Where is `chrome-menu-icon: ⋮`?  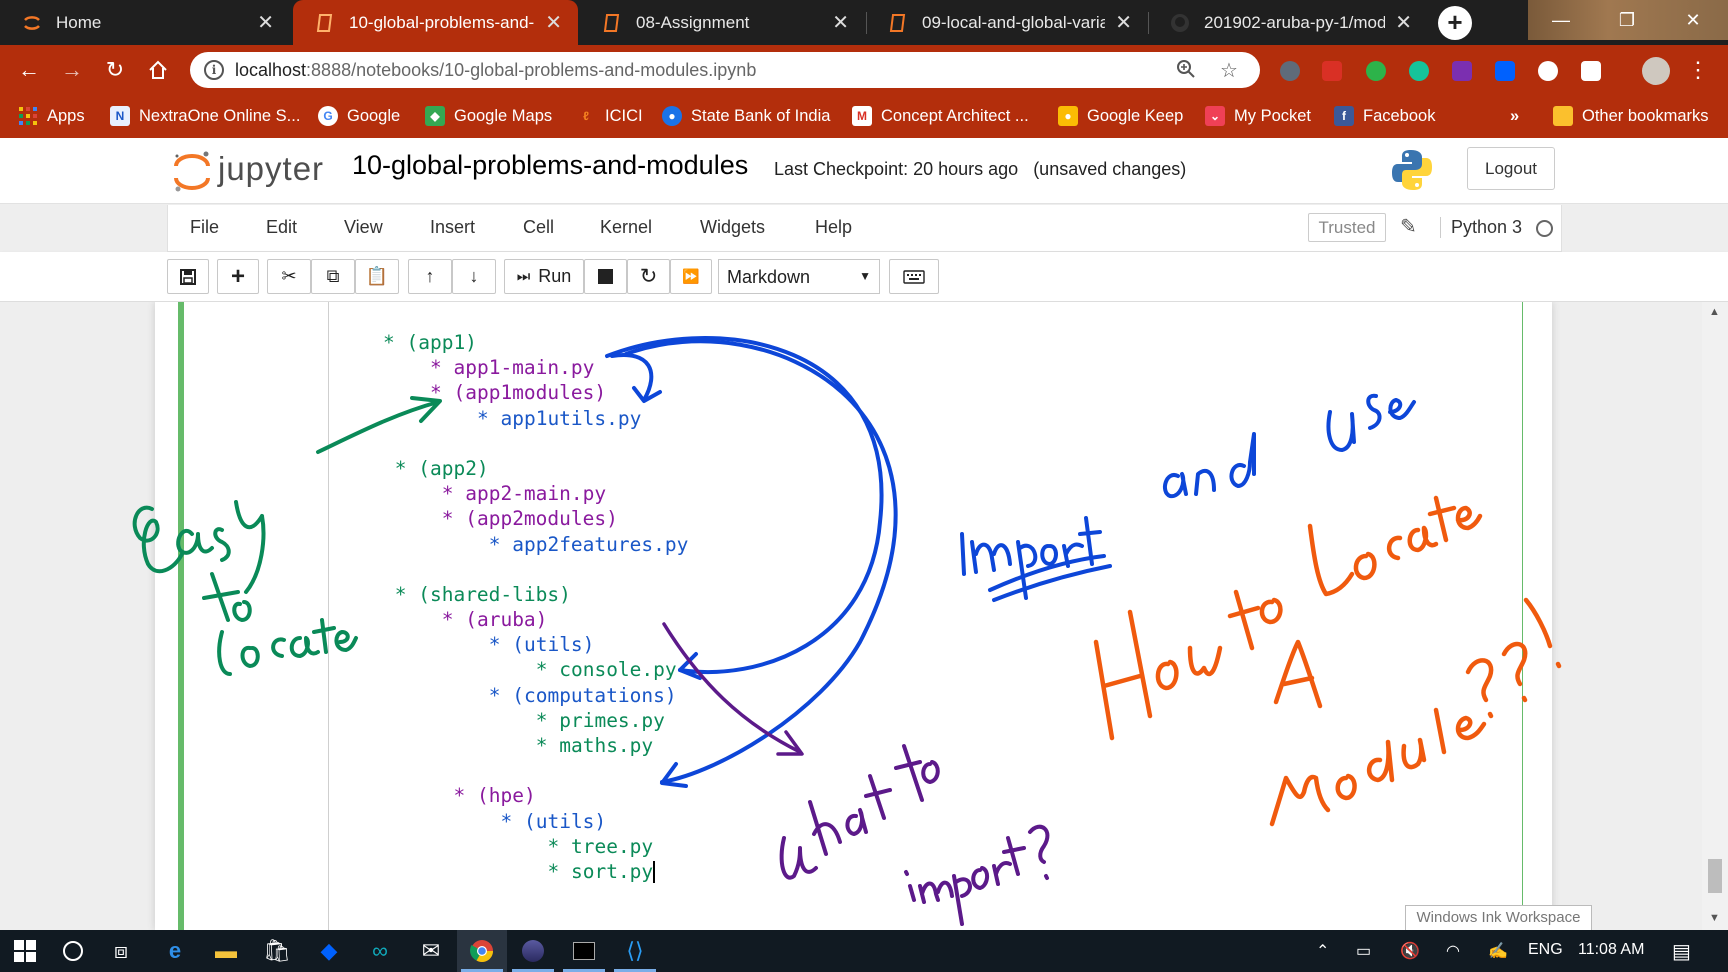
chrome-menu-icon: ⋮ is located at coordinates (1698, 70).